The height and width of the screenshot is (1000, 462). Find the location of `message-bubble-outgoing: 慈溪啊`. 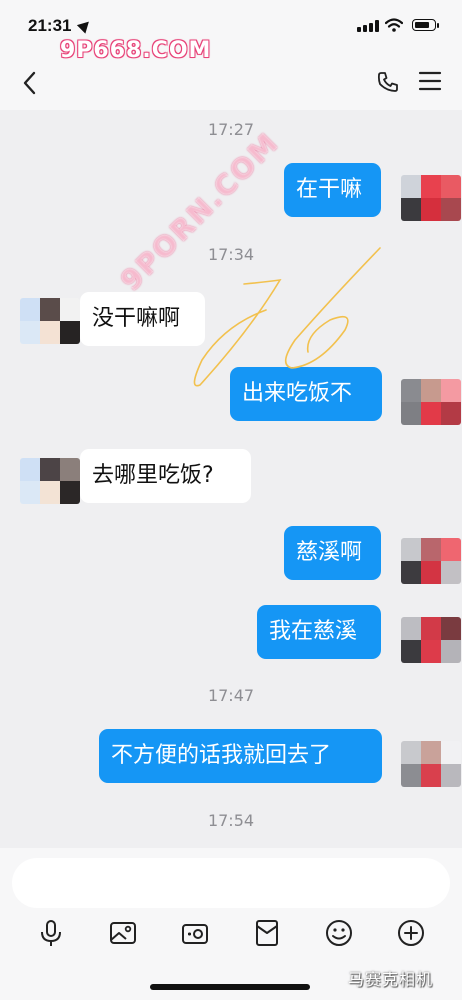

message-bubble-outgoing: 慈溪啊 is located at coordinates (332, 553).